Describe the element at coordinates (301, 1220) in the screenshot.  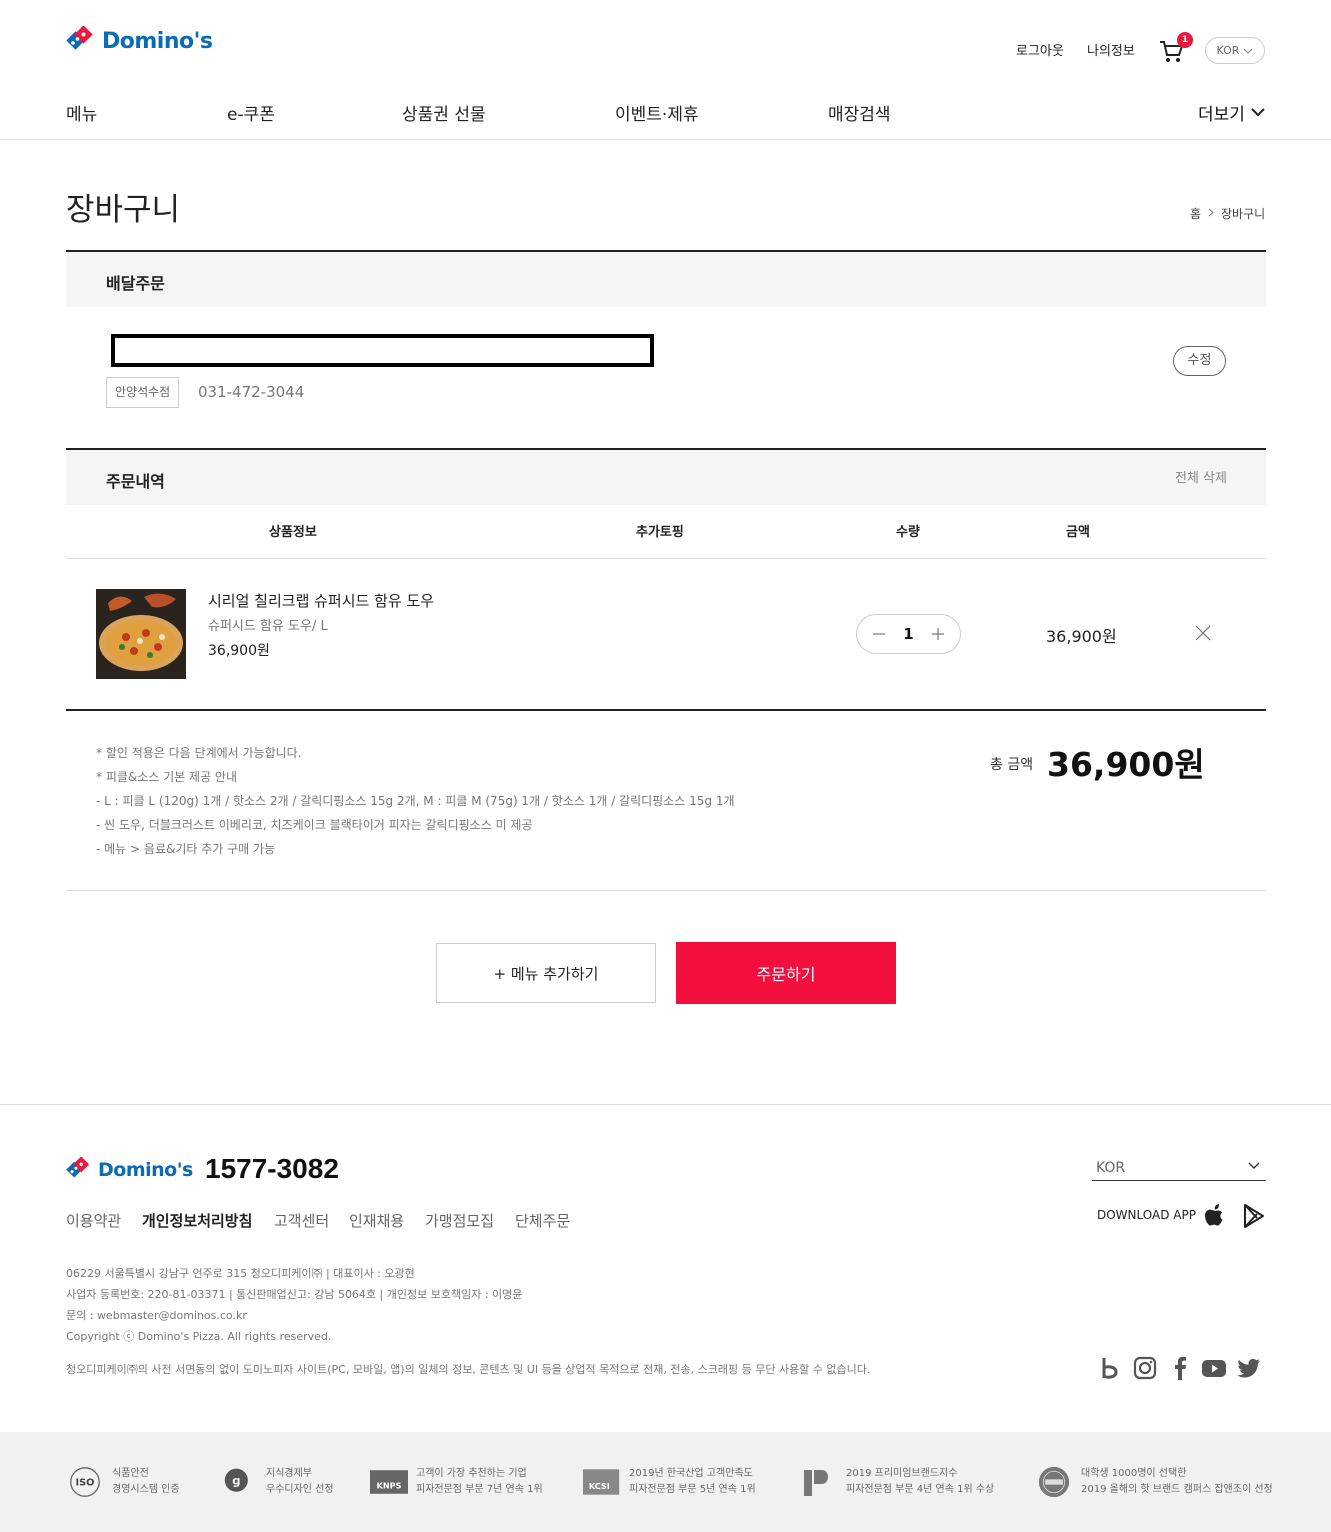
I see `footer-link-support: 고객센터` at that location.